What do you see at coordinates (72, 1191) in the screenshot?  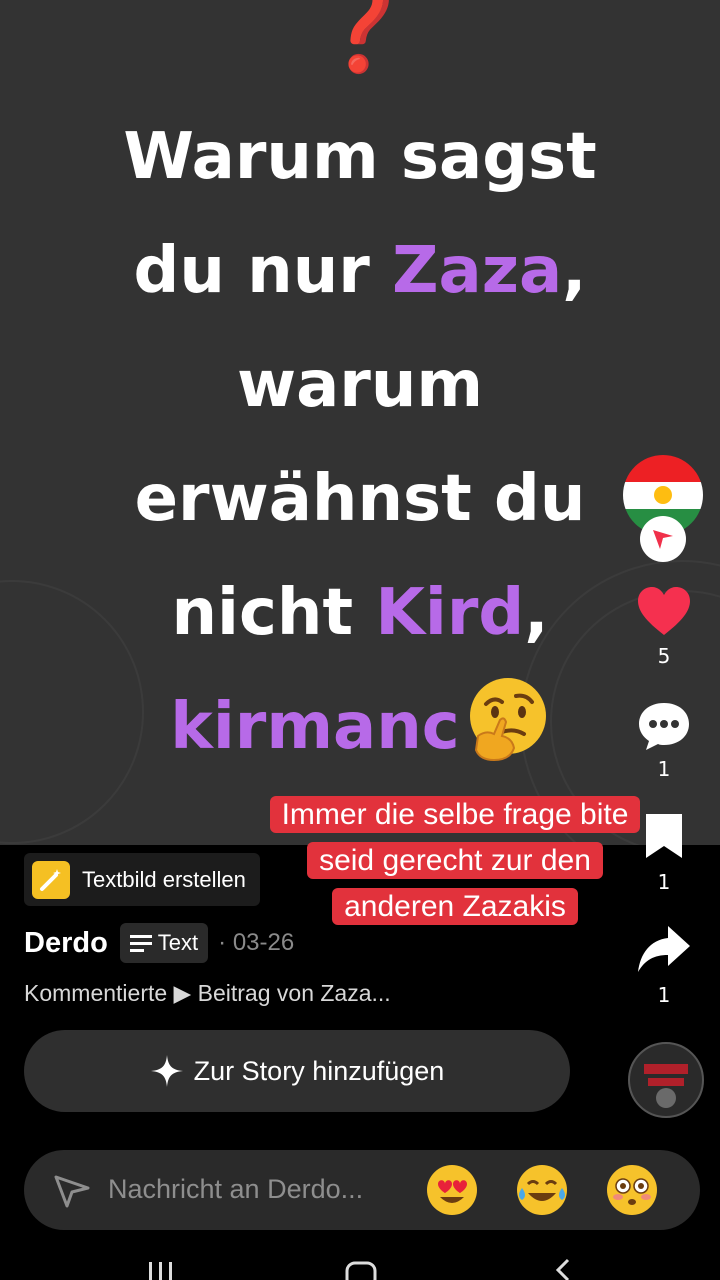 I see `paper-plane-icon` at bounding box center [72, 1191].